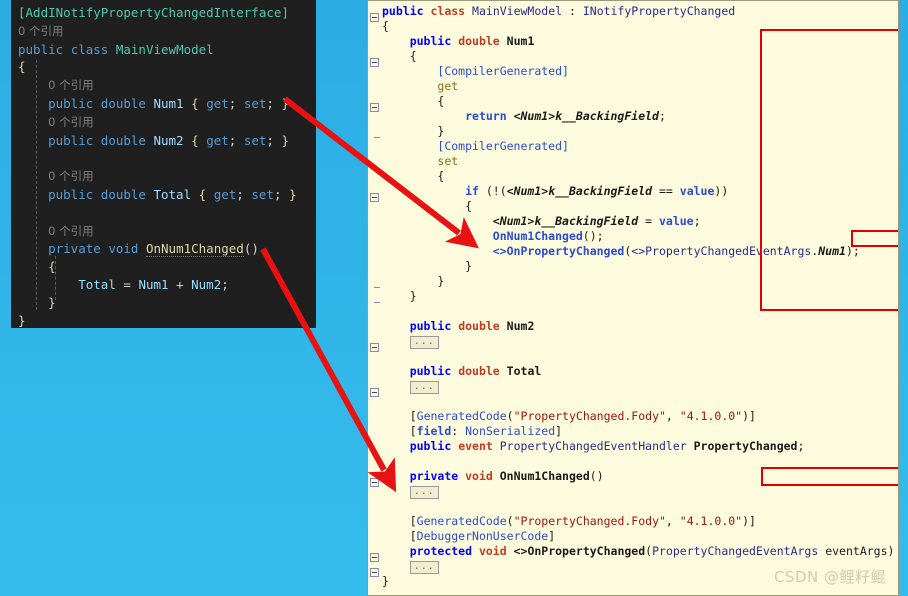 This screenshot has height=596, width=908. What do you see at coordinates (711, 416) in the screenshot?
I see `code-token: "4.1.0.0"` at bounding box center [711, 416].